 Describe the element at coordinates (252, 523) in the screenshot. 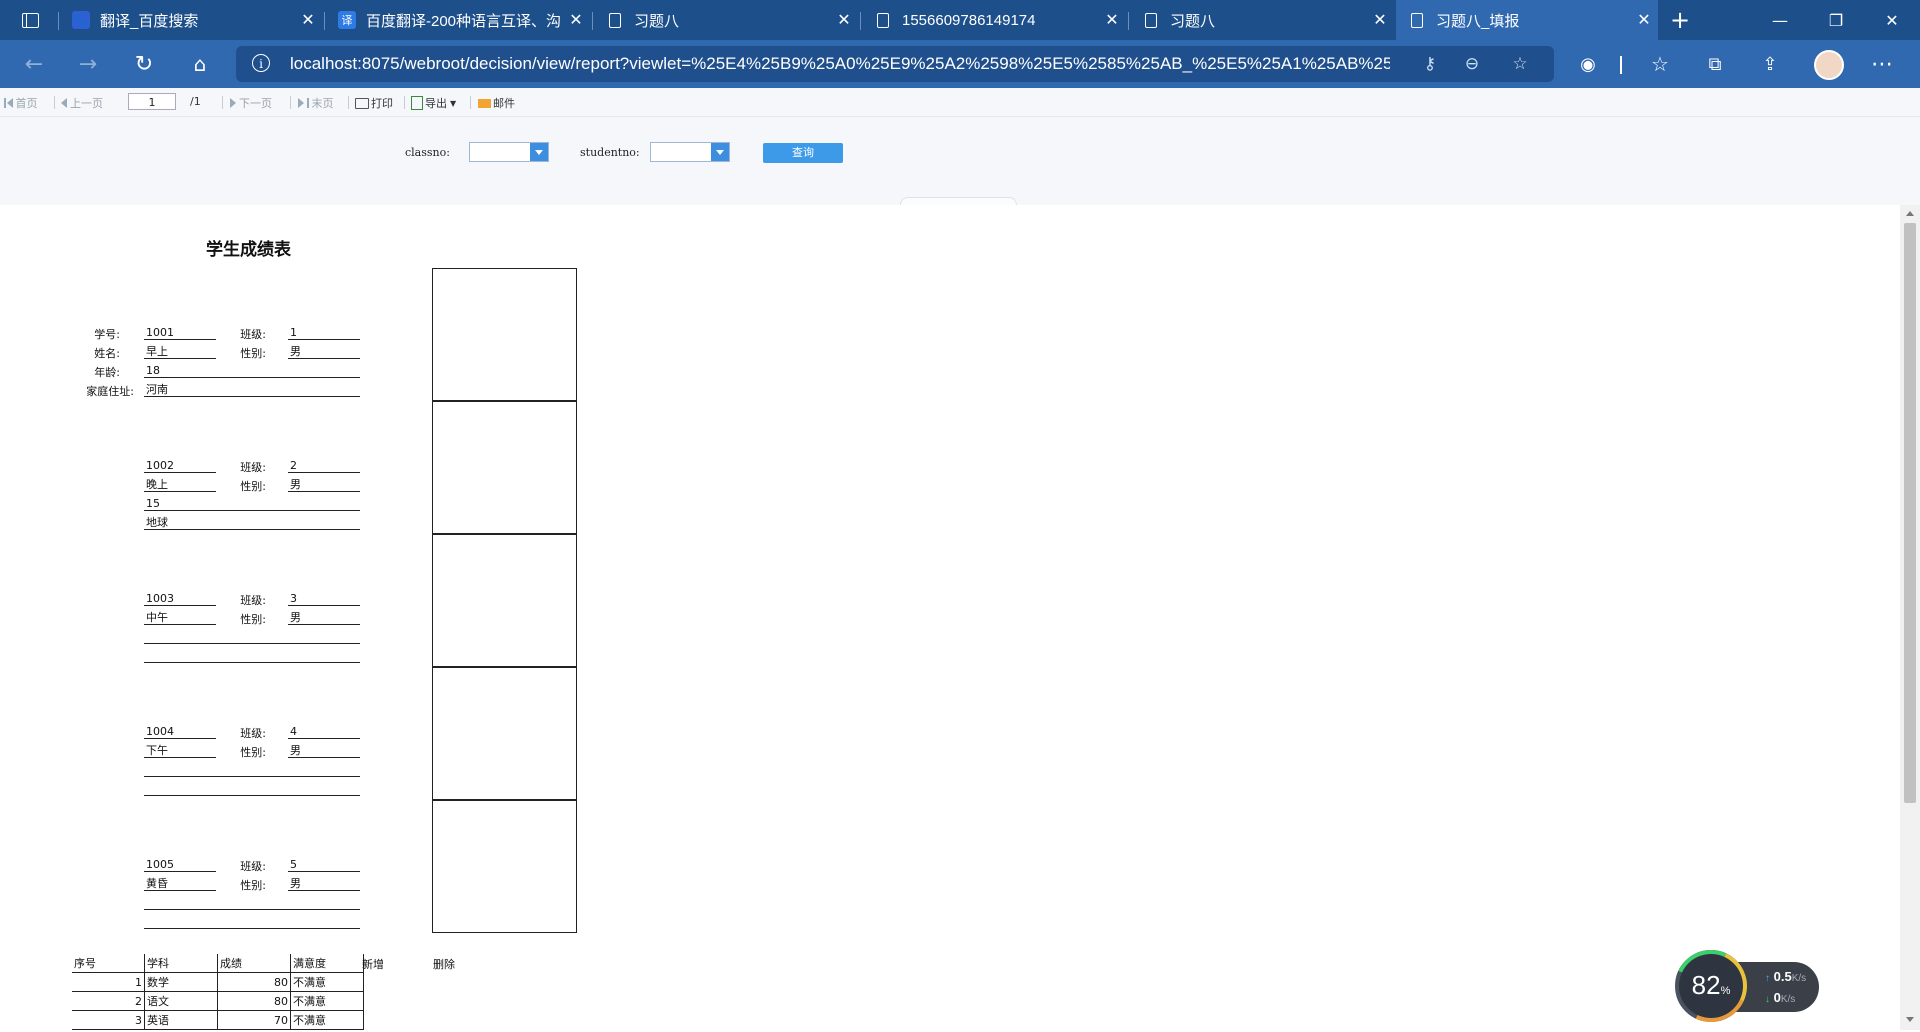

I see `address-field: 地球` at that location.